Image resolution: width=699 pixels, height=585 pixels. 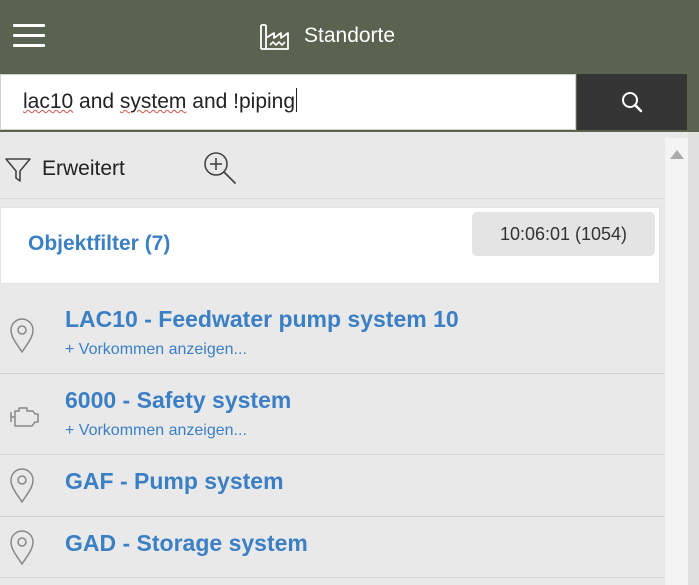 What do you see at coordinates (693, 102) in the screenshot?
I see `header-edge` at bounding box center [693, 102].